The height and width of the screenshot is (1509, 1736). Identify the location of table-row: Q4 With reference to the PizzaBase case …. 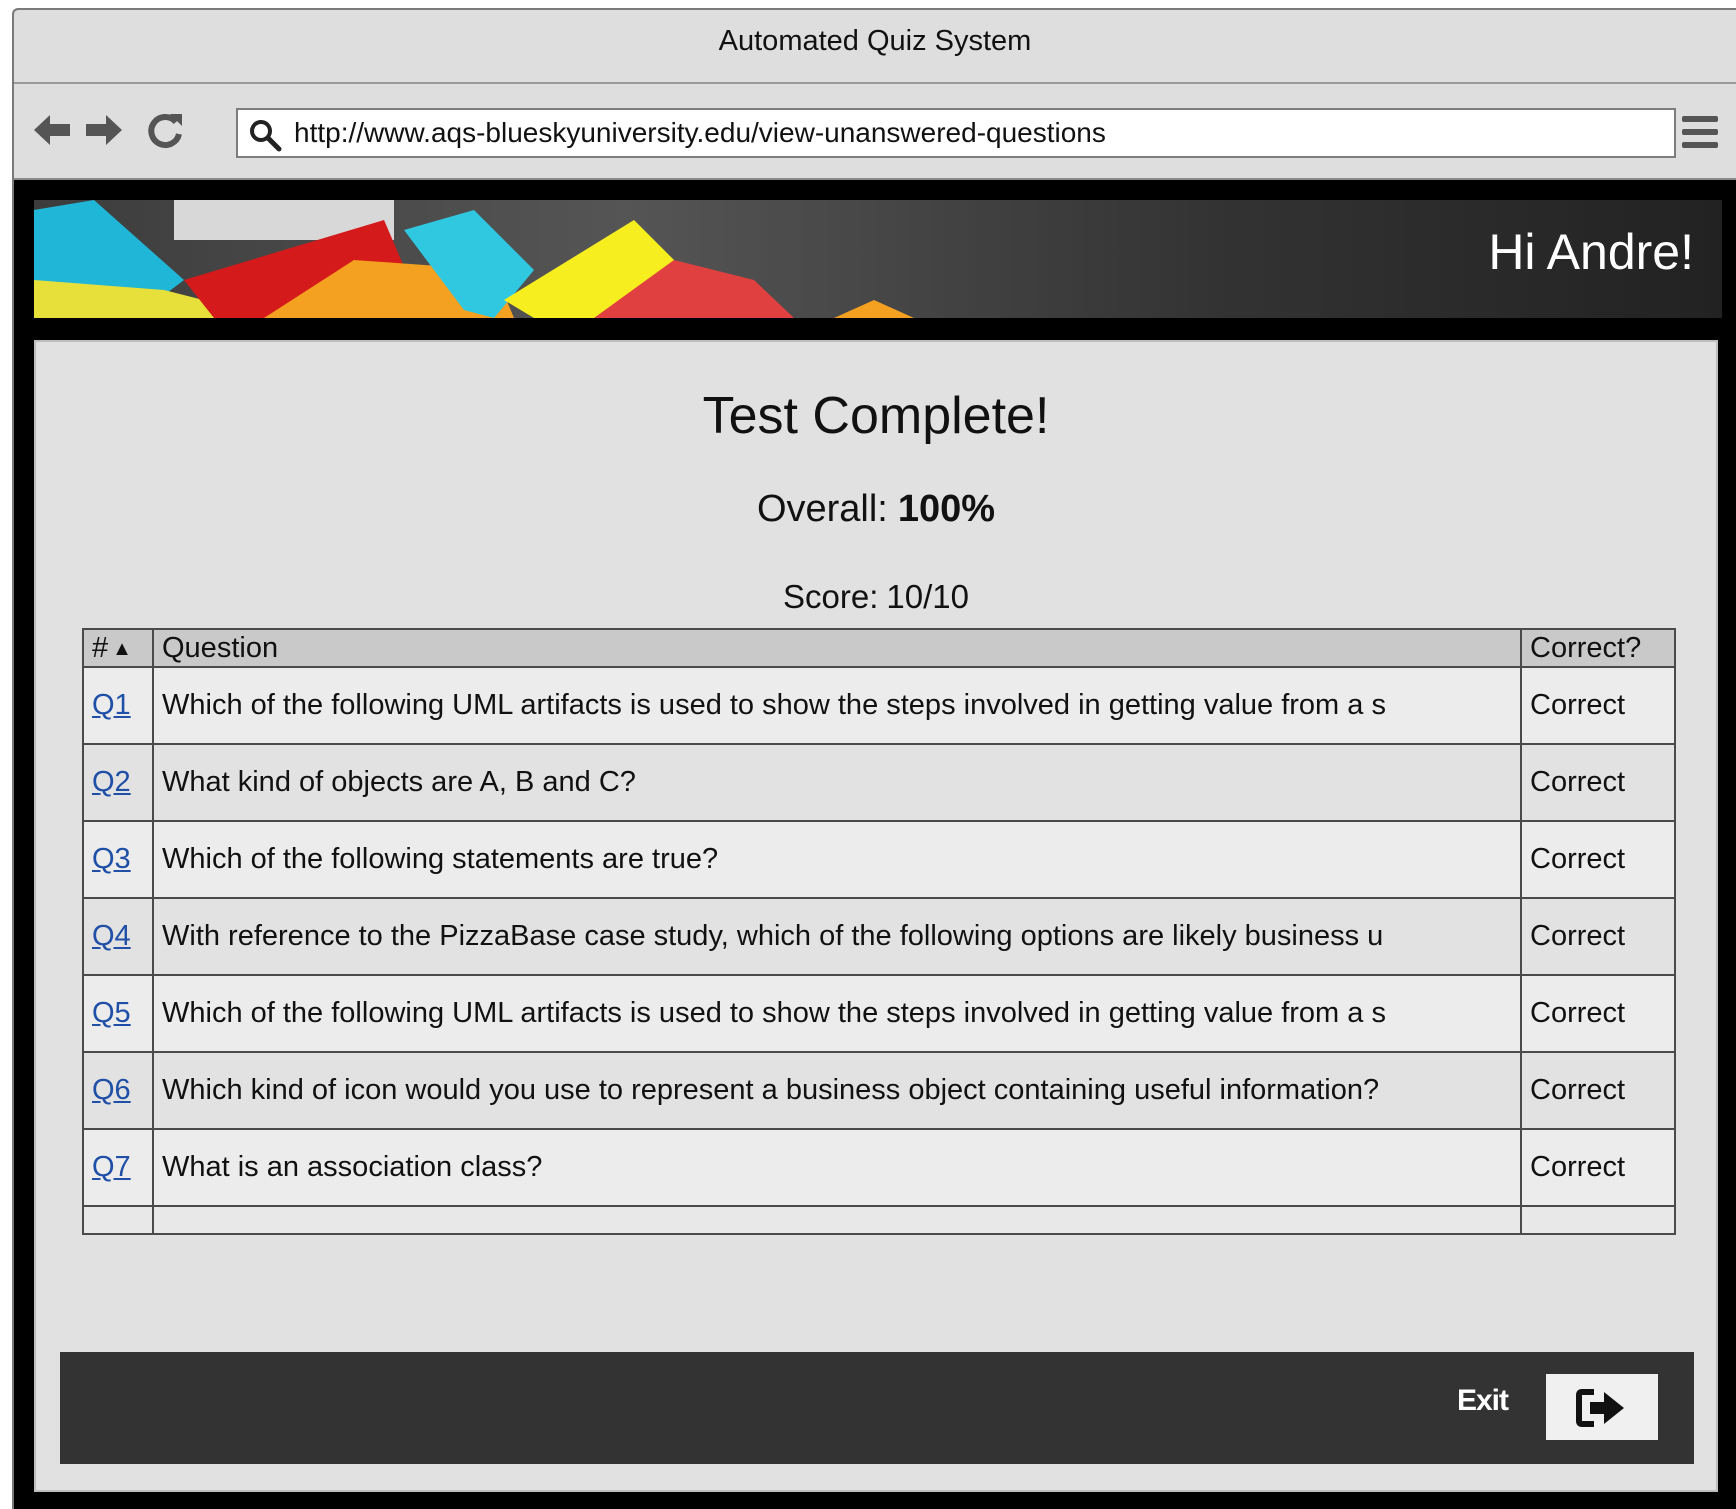
(879, 936).